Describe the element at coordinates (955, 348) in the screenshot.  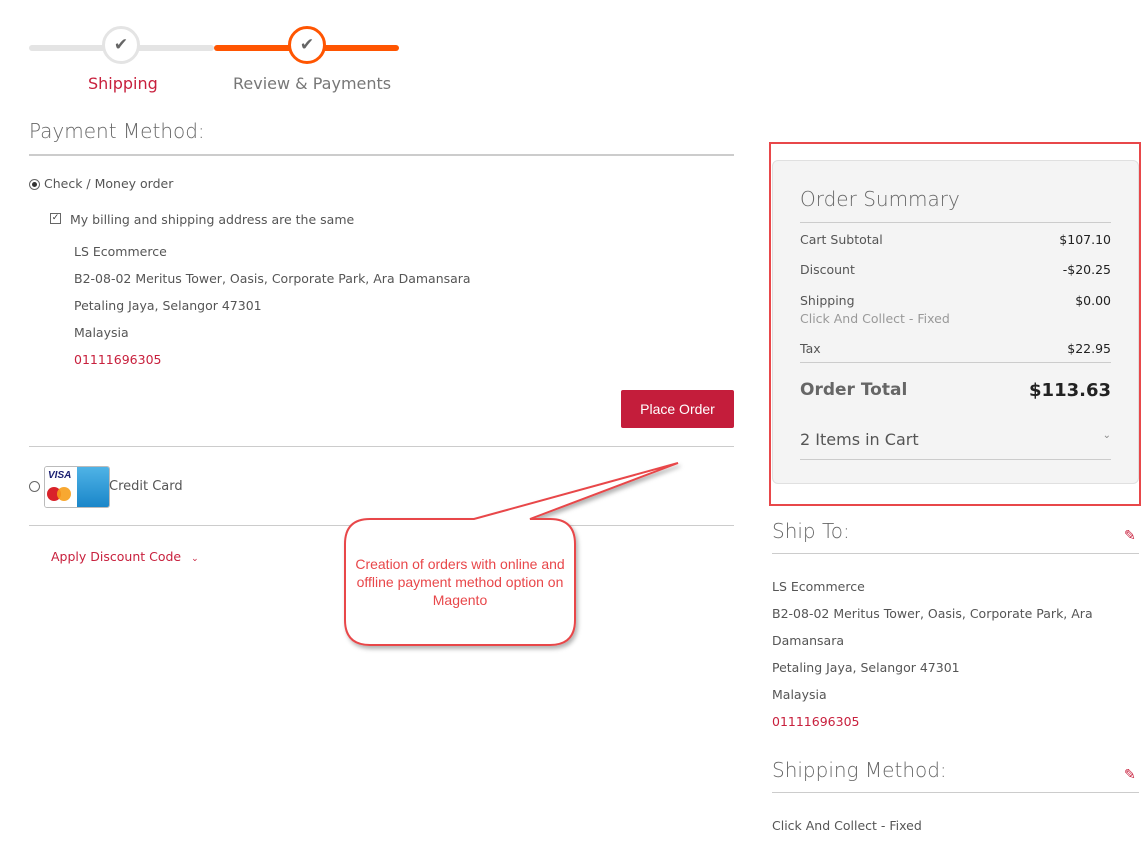
I see `summary-row-tax: Tax $22.95` at that location.